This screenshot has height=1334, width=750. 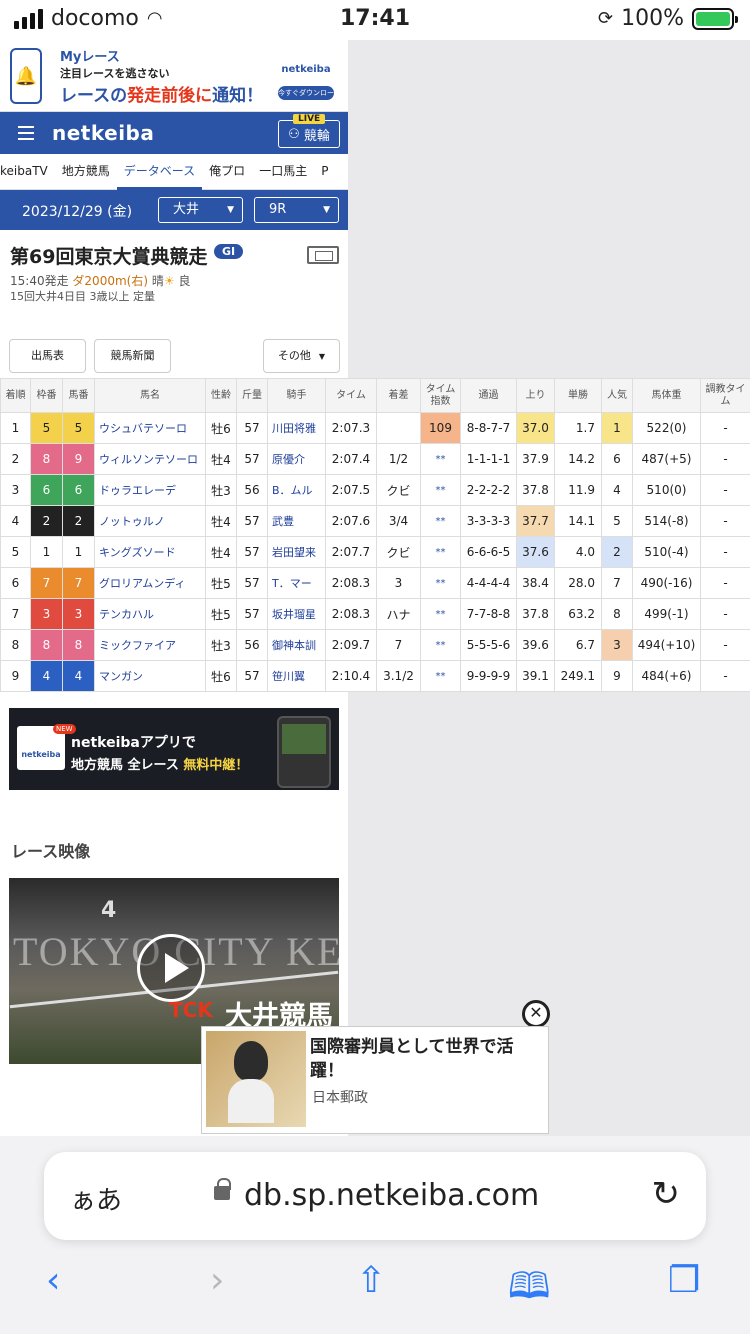 What do you see at coordinates (27, 172) in the screenshot?
I see `tab-keibatv: keibaTV` at bounding box center [27, 172].